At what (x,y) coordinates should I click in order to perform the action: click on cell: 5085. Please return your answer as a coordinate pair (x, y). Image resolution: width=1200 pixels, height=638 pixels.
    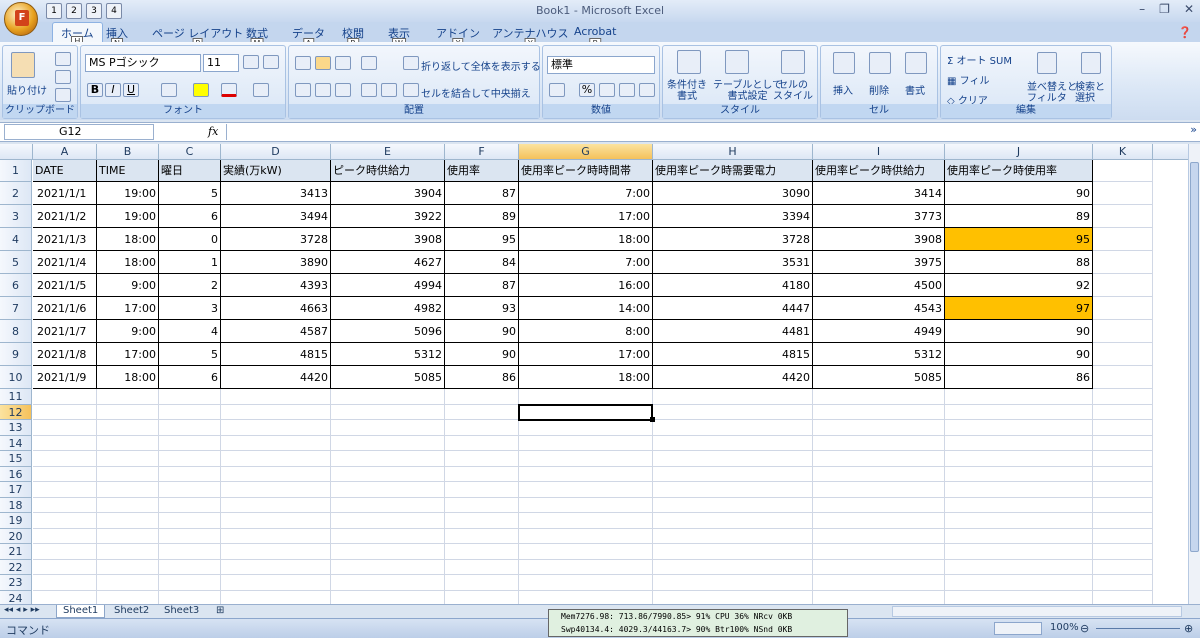
    Looking at the image, I should click on (879, 377).